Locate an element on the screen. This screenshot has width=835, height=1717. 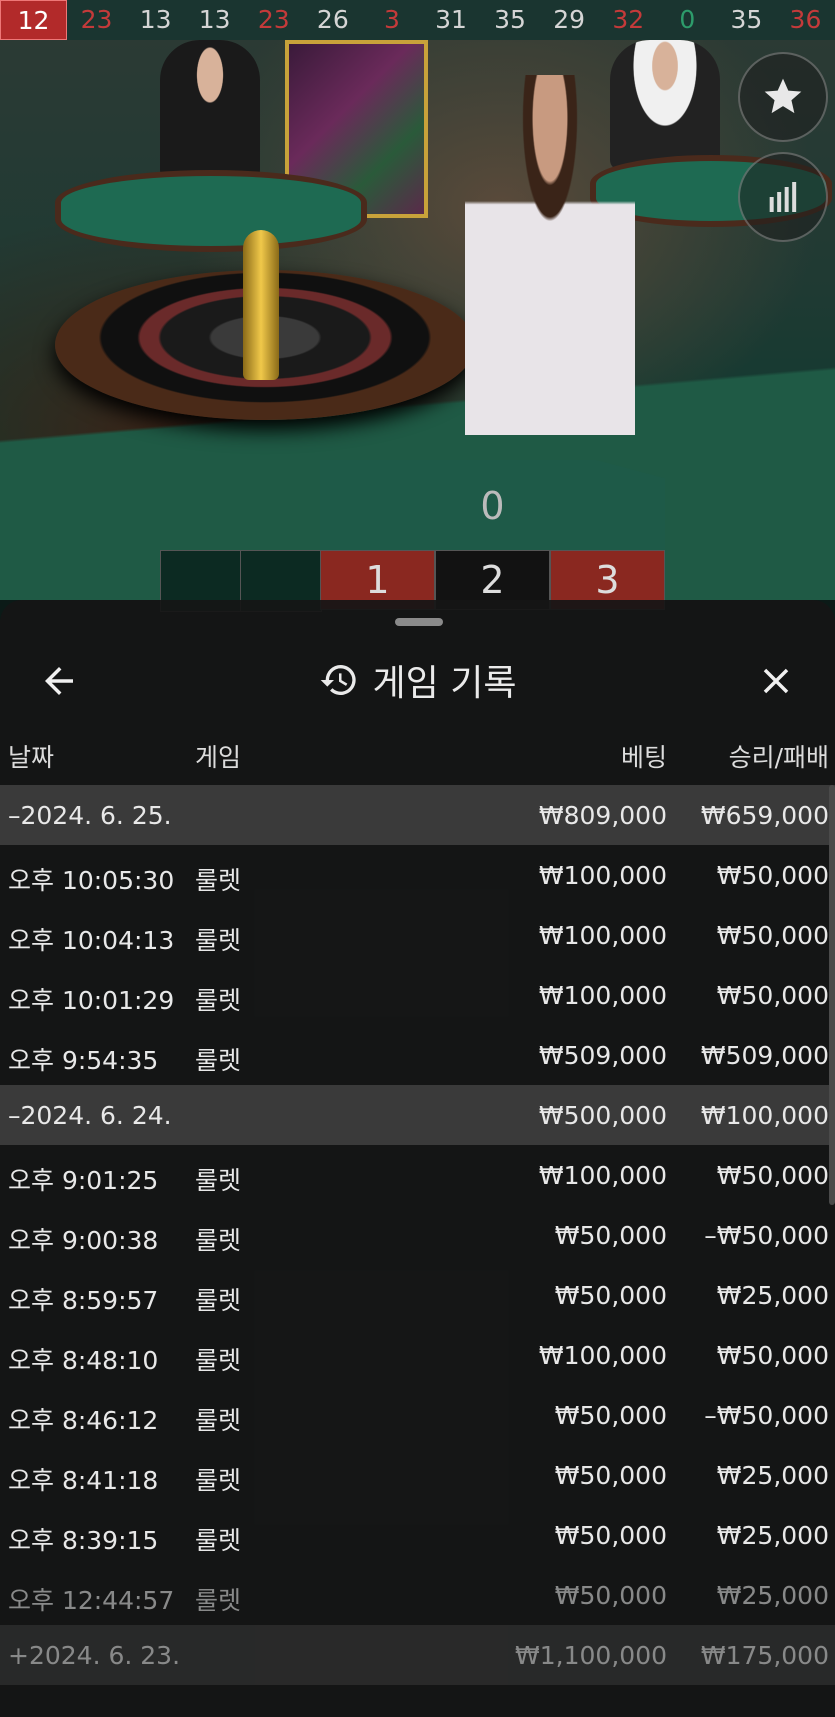
close-button is located at coordinates (776, 681).